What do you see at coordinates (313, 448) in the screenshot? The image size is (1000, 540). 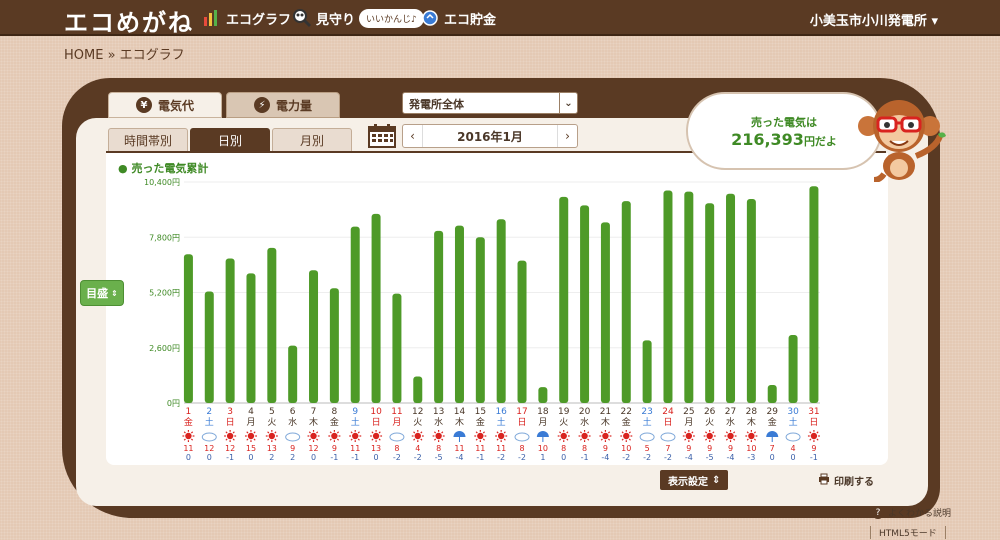 I see `temp-high: 12` at bounding box center [313, 448].